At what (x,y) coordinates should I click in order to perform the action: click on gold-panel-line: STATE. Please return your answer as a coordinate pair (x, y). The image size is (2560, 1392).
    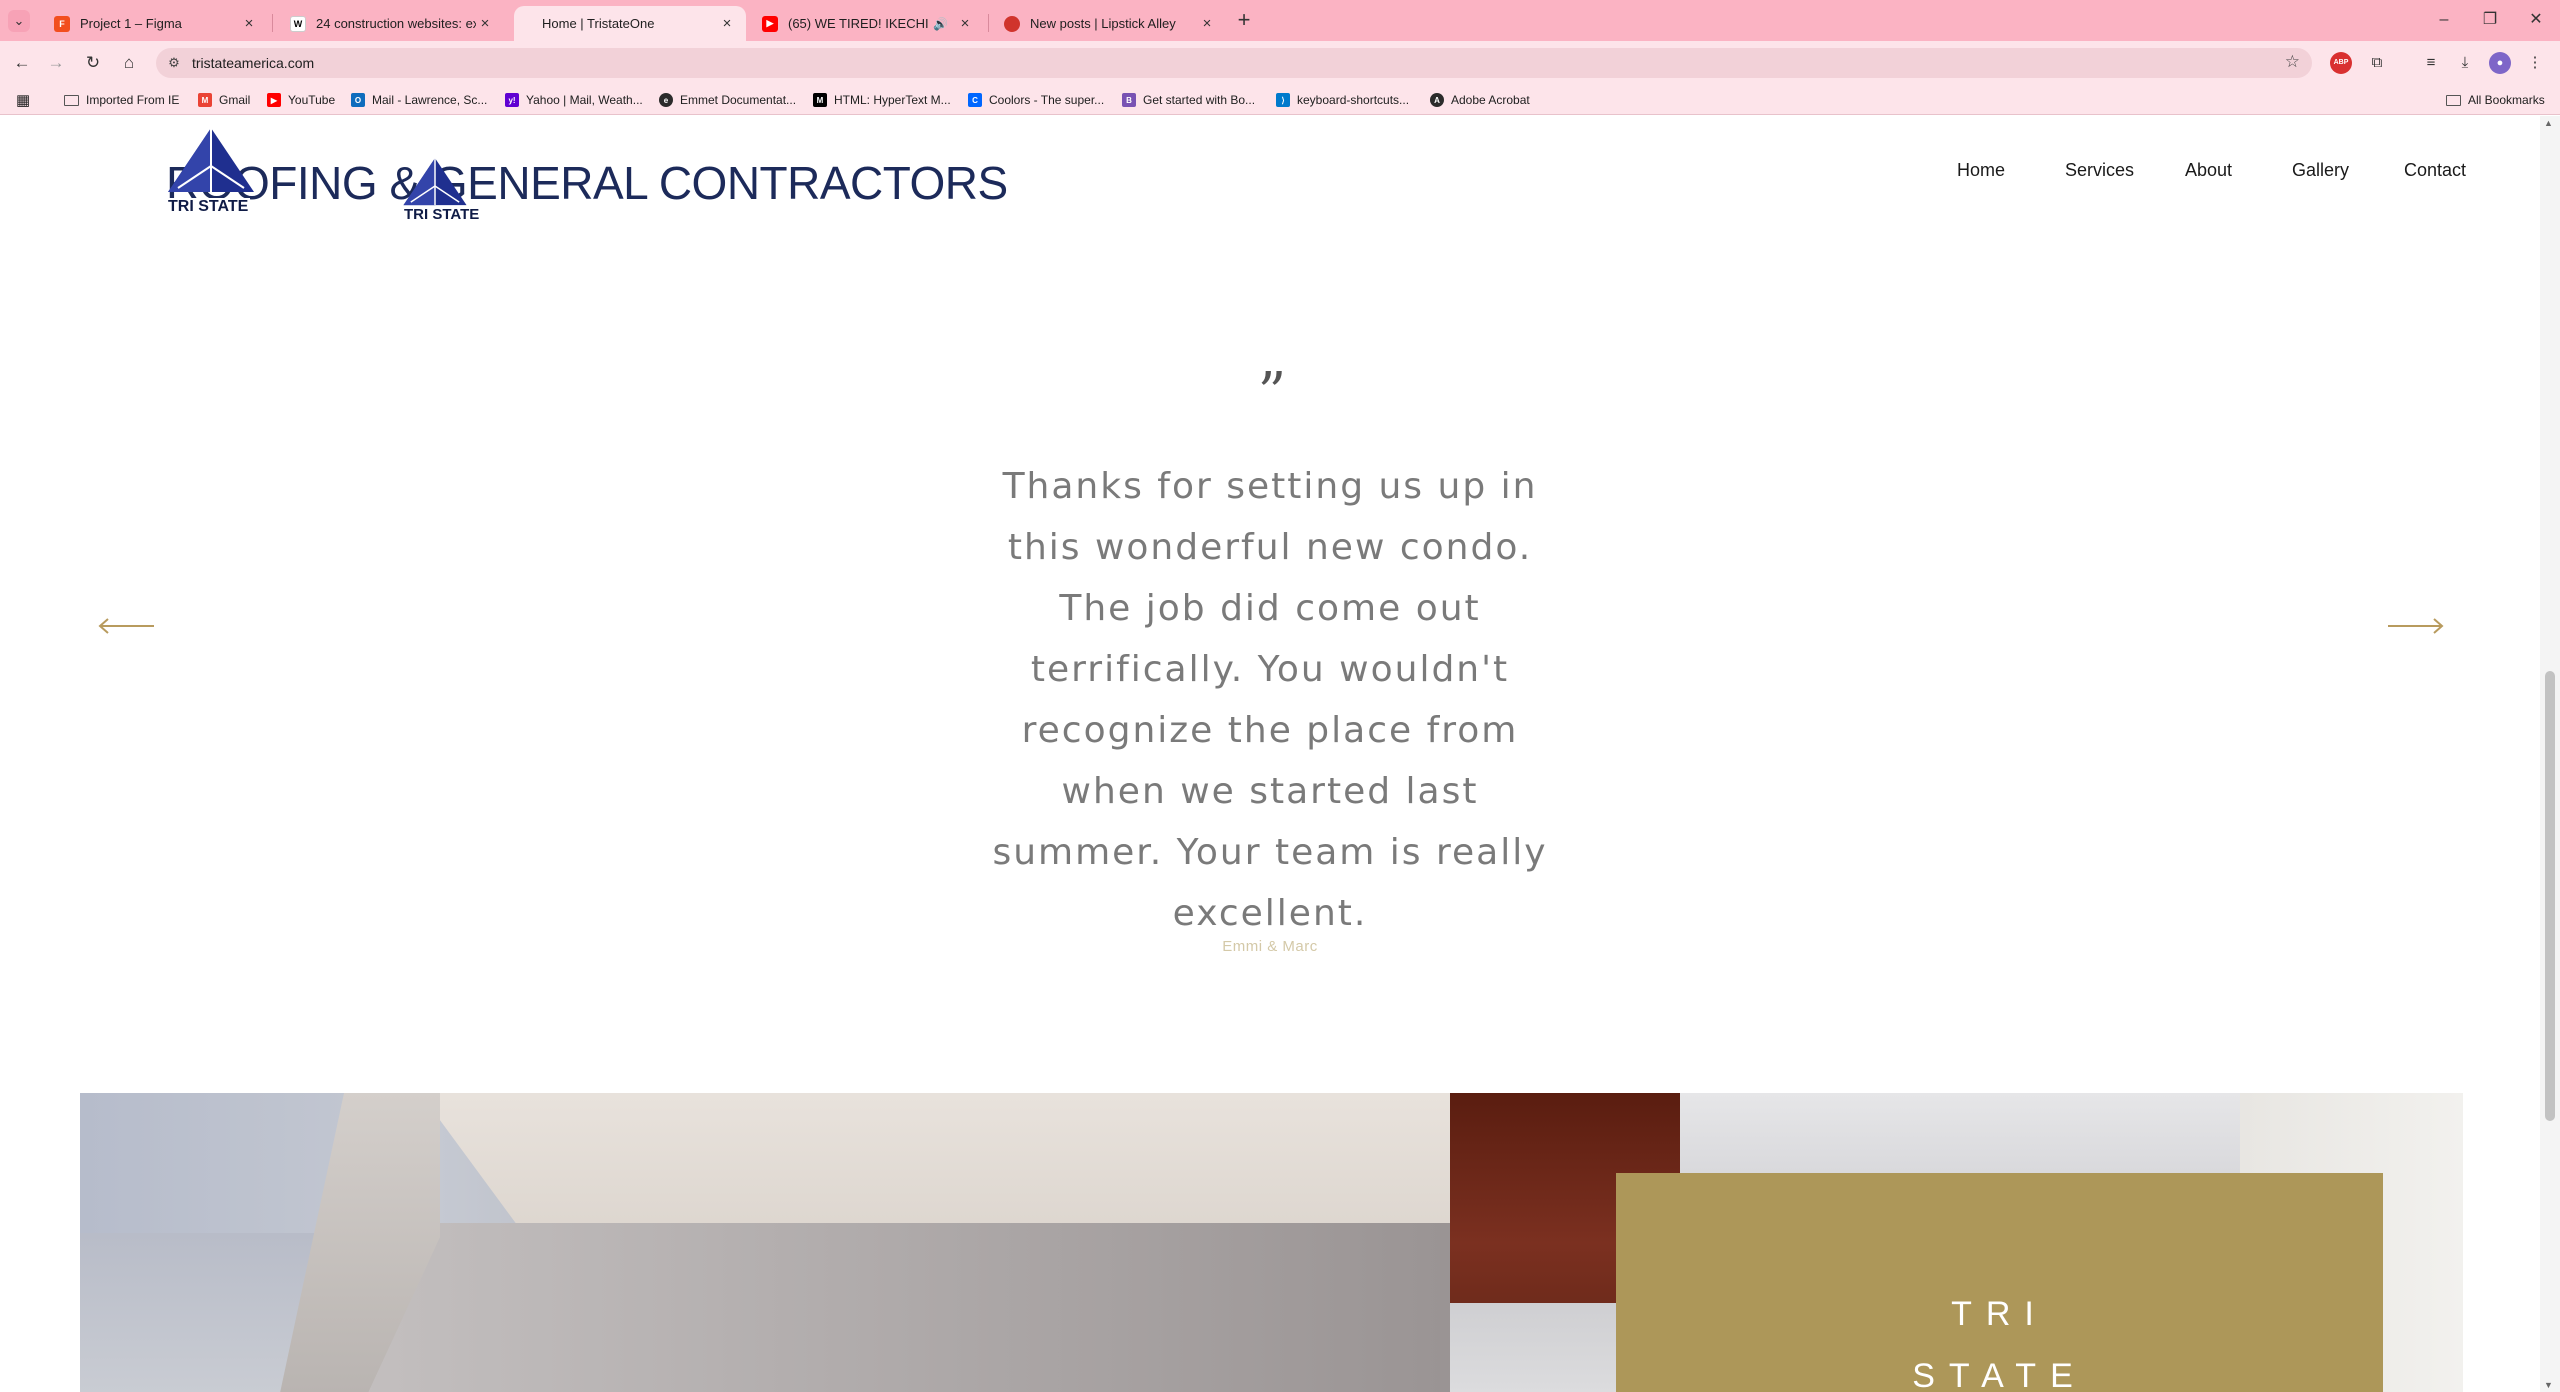
    Looking at the image, I should click on (1999, 1374).